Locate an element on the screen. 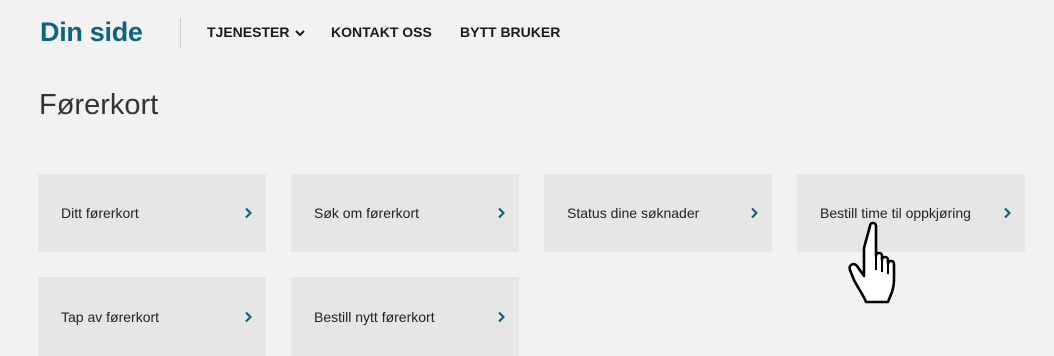  tile-tap-av-forerkort: Tap av førerkort is located at coordinates (152, 316).